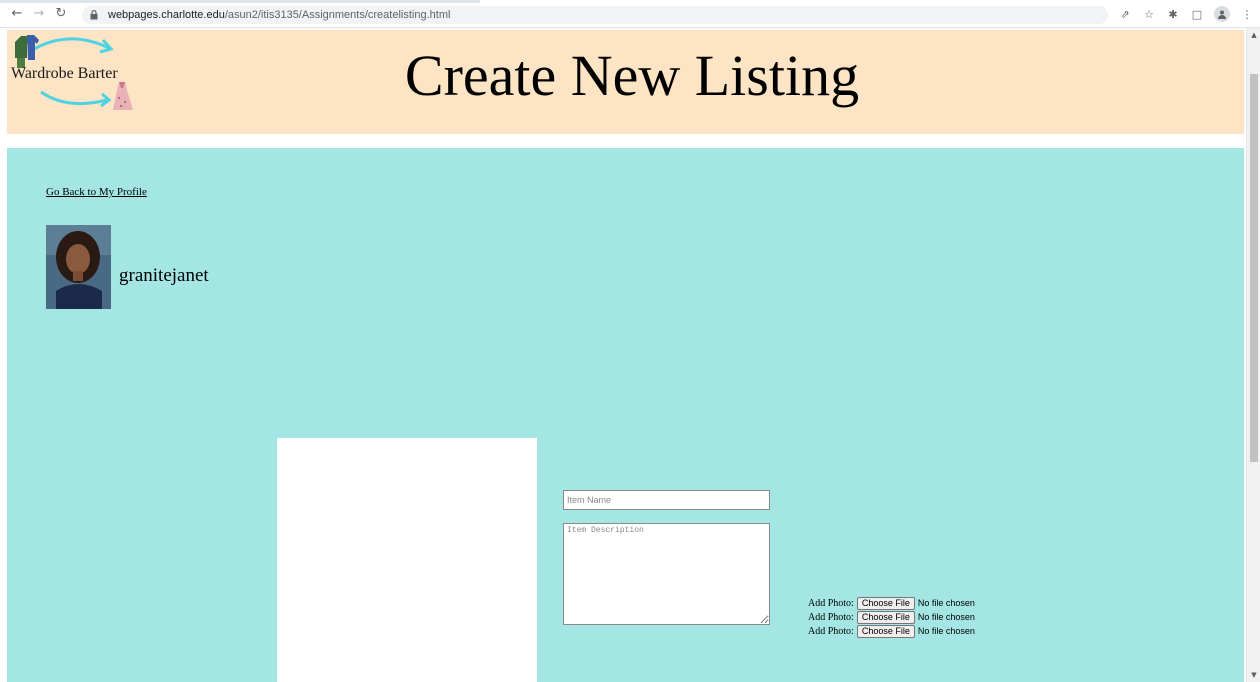  What do you see at coordinates (1125, 14) in the screenshot?
I see `share-icon: ⇗` at bounding box center [1125, 14].